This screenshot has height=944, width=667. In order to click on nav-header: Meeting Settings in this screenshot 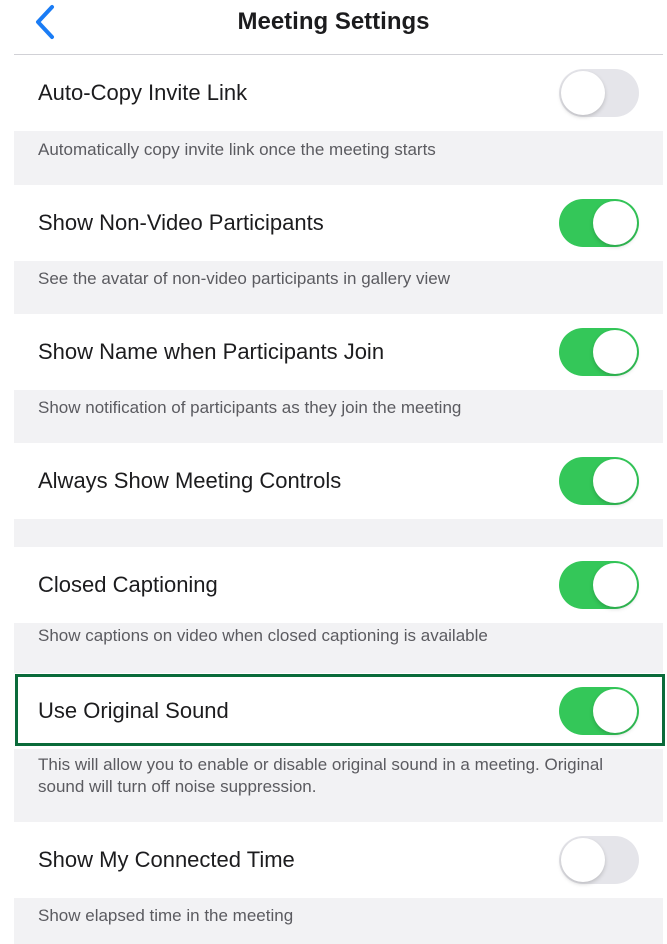, I will do `click(333, 27)`.